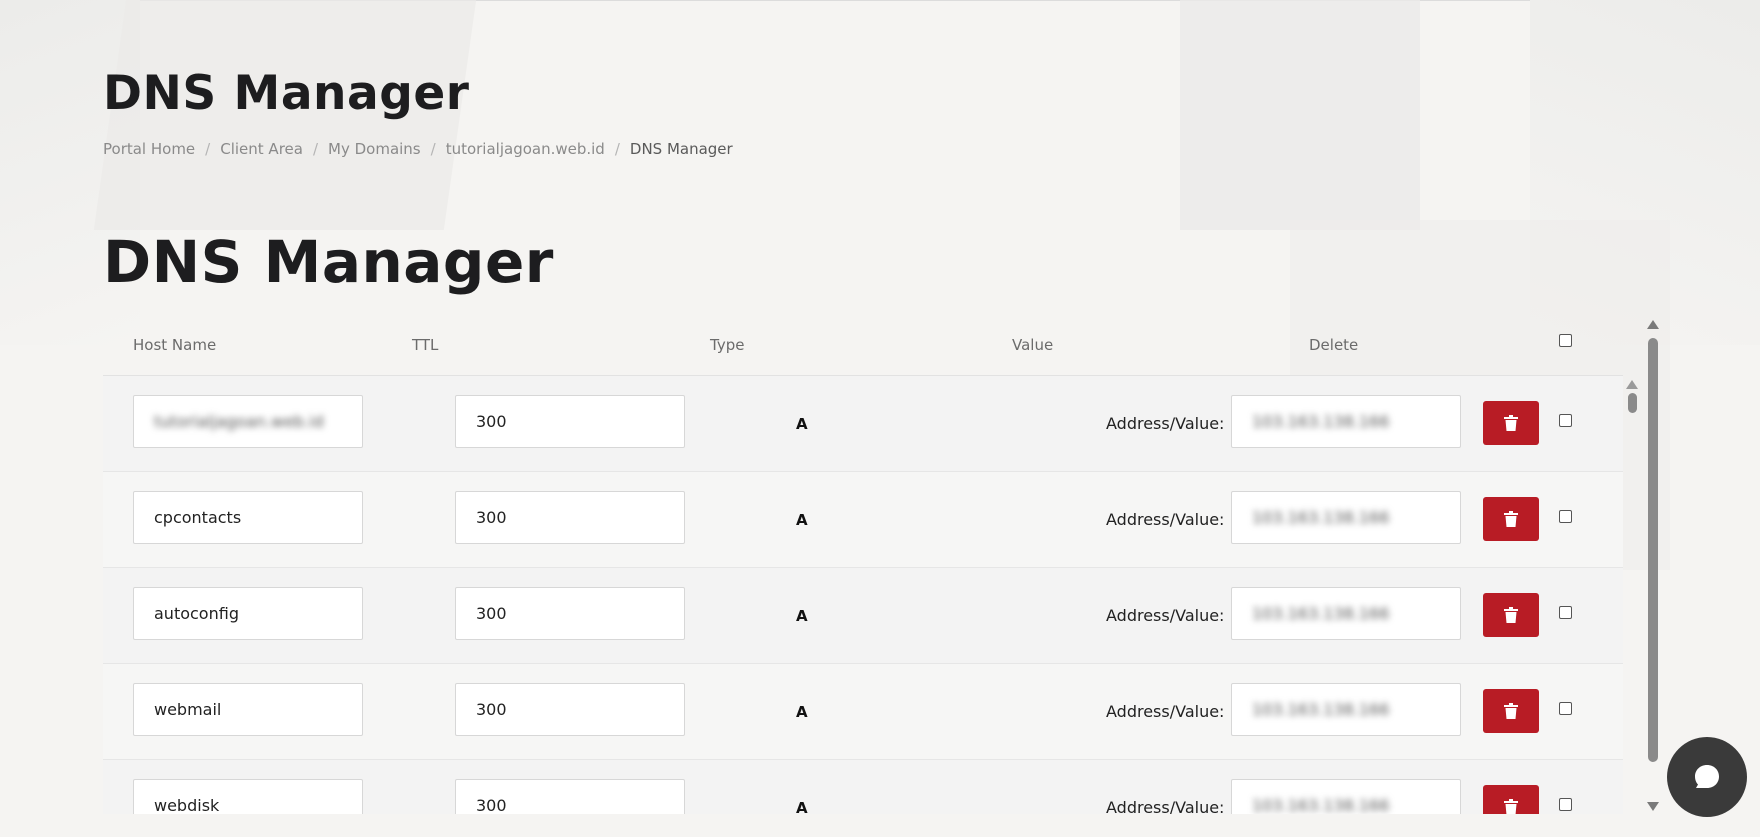 The width and height of the screenshot is (1760, 837). What do you see at coordinates (681, 149) in the screenshot?
I see `breadcrumb-current: DNS Manager` at bounding box center [681, 149].